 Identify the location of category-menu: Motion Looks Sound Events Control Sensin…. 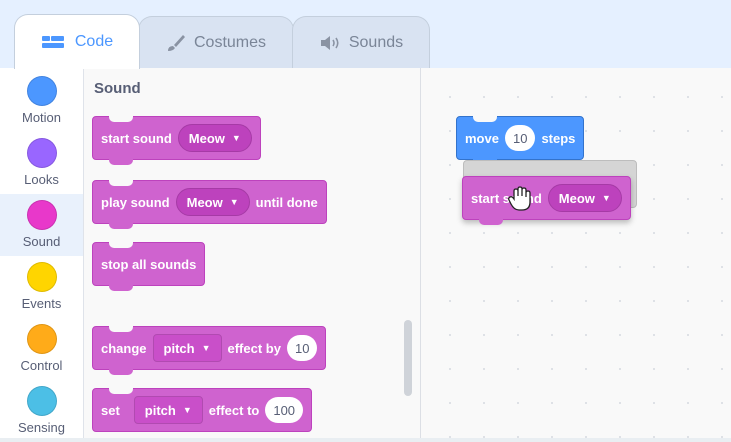
(42, 253).